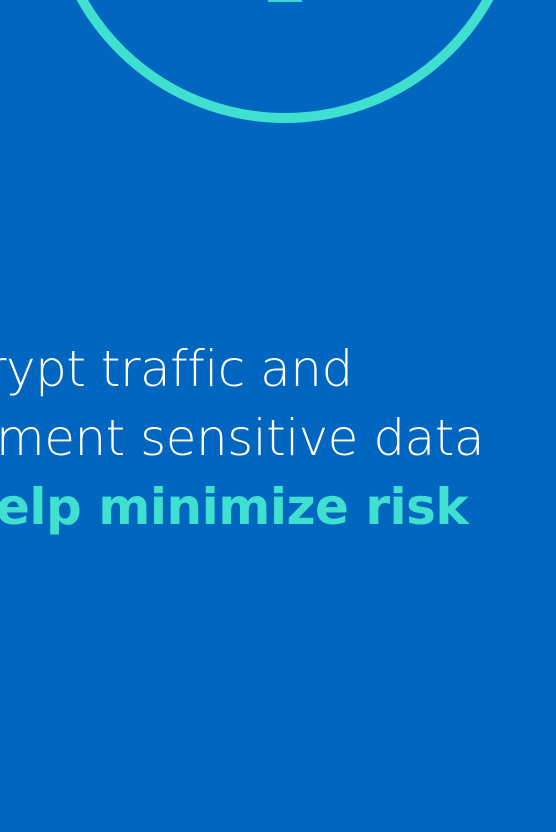 This screenshot has width=556, height=832. Describe the element at coordinates (234, 507) in the screenshot. I see `headline-line-3-highlight: elp minimize risk` at that location.